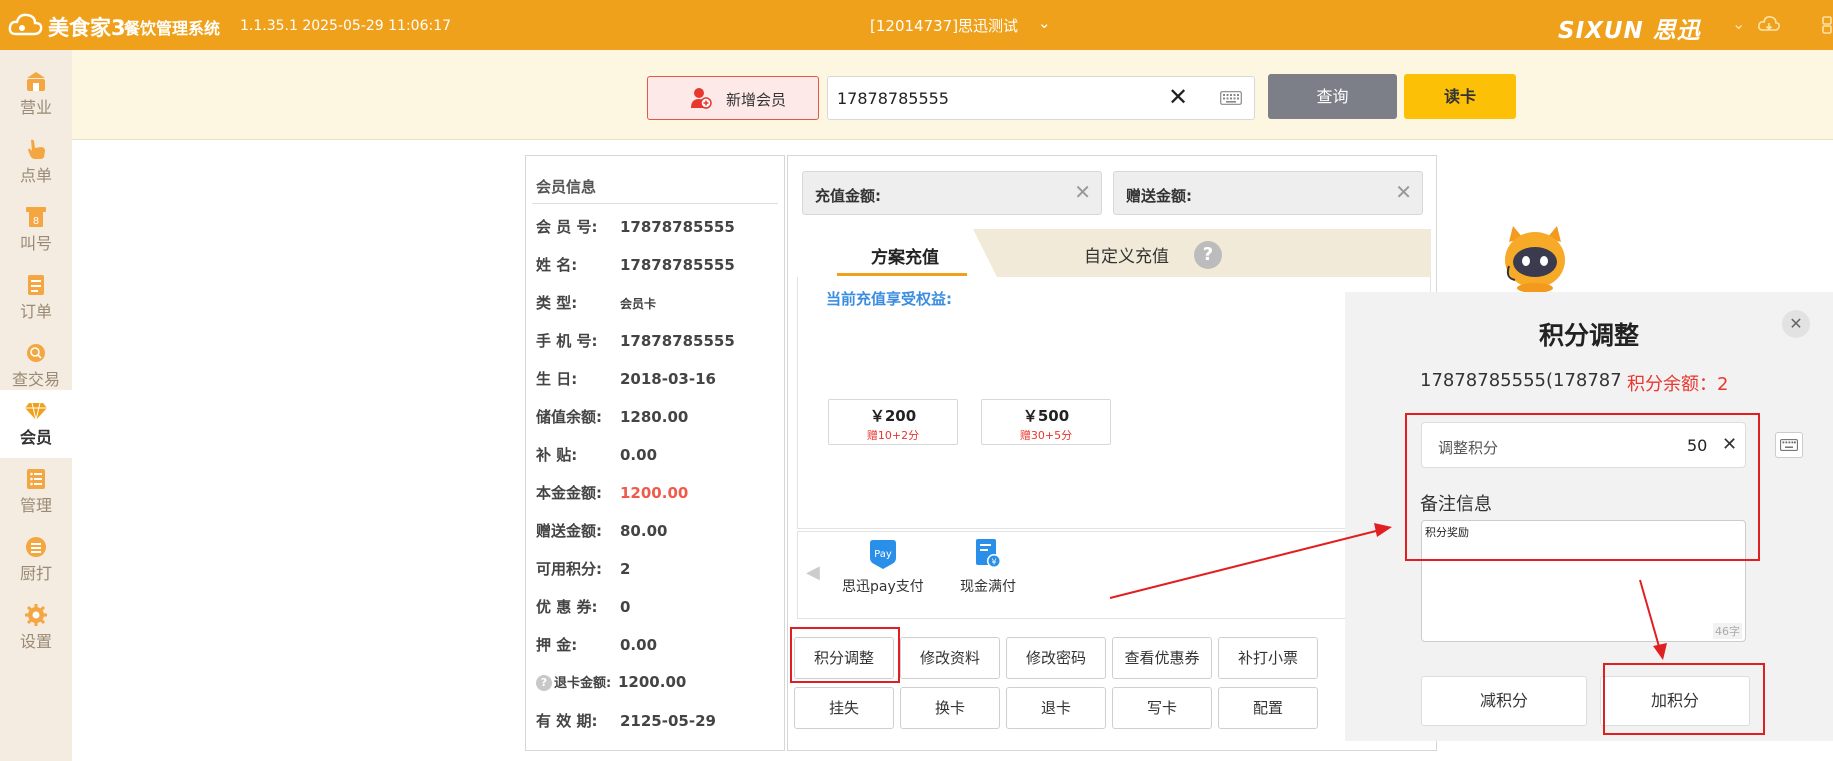 The image size is (1833, 761). Describe the element at coordinates (897, 253) in the screenshot. I see `tab-plan-recharge: 方案充值` at that location.